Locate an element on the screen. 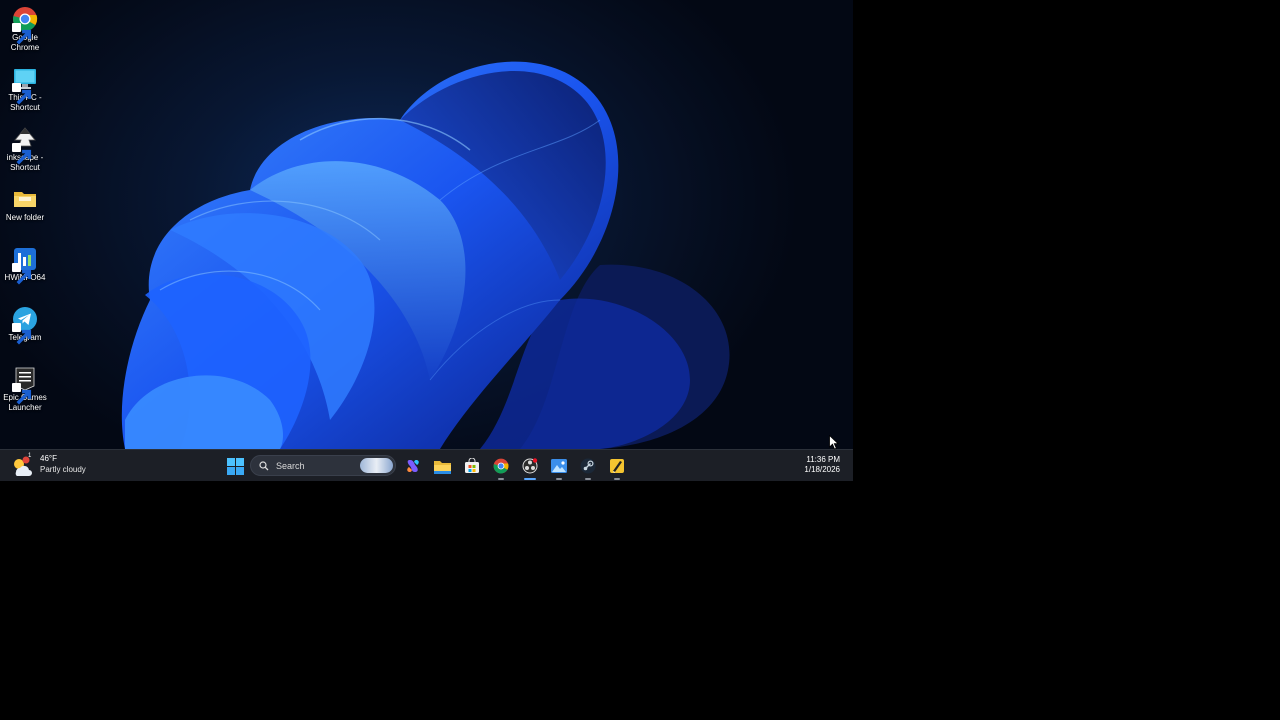  weather-alert-badge: 1 is located at coordinates (30, 456).